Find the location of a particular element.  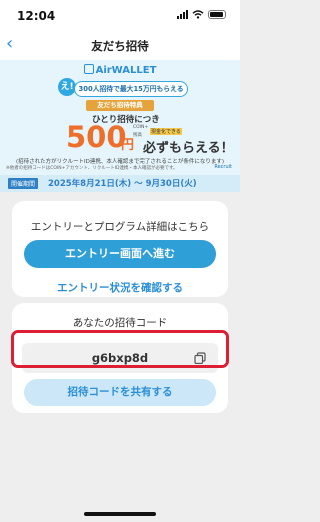

entry-card-title: エントリーとプログラム詳細はこちら is located at coordinates (120, 227).